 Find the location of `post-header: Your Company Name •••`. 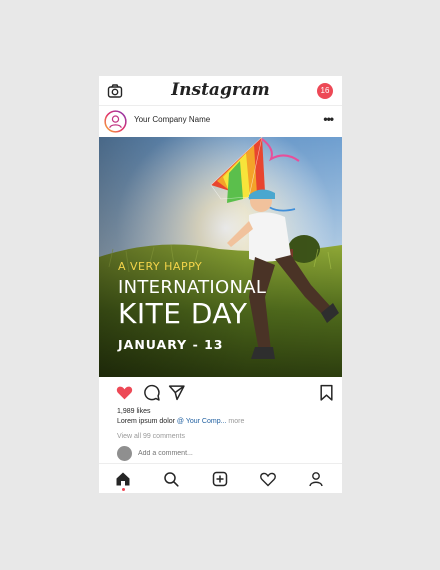

post-header: Your Company Name ••• is located at coordinates (220, 121).